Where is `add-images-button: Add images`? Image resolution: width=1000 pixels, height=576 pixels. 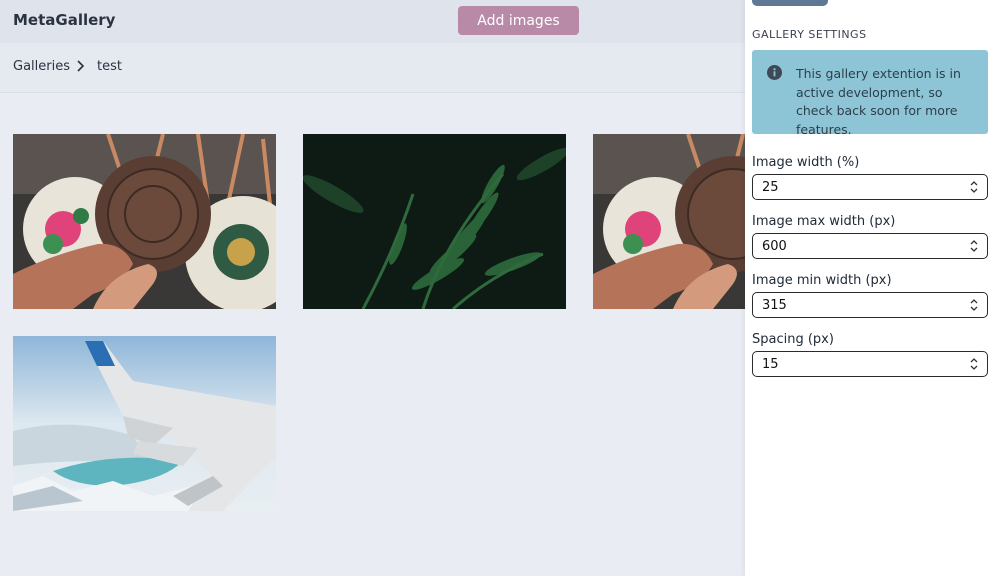
add-images-button: Add images is located at coordinates (518, 20).